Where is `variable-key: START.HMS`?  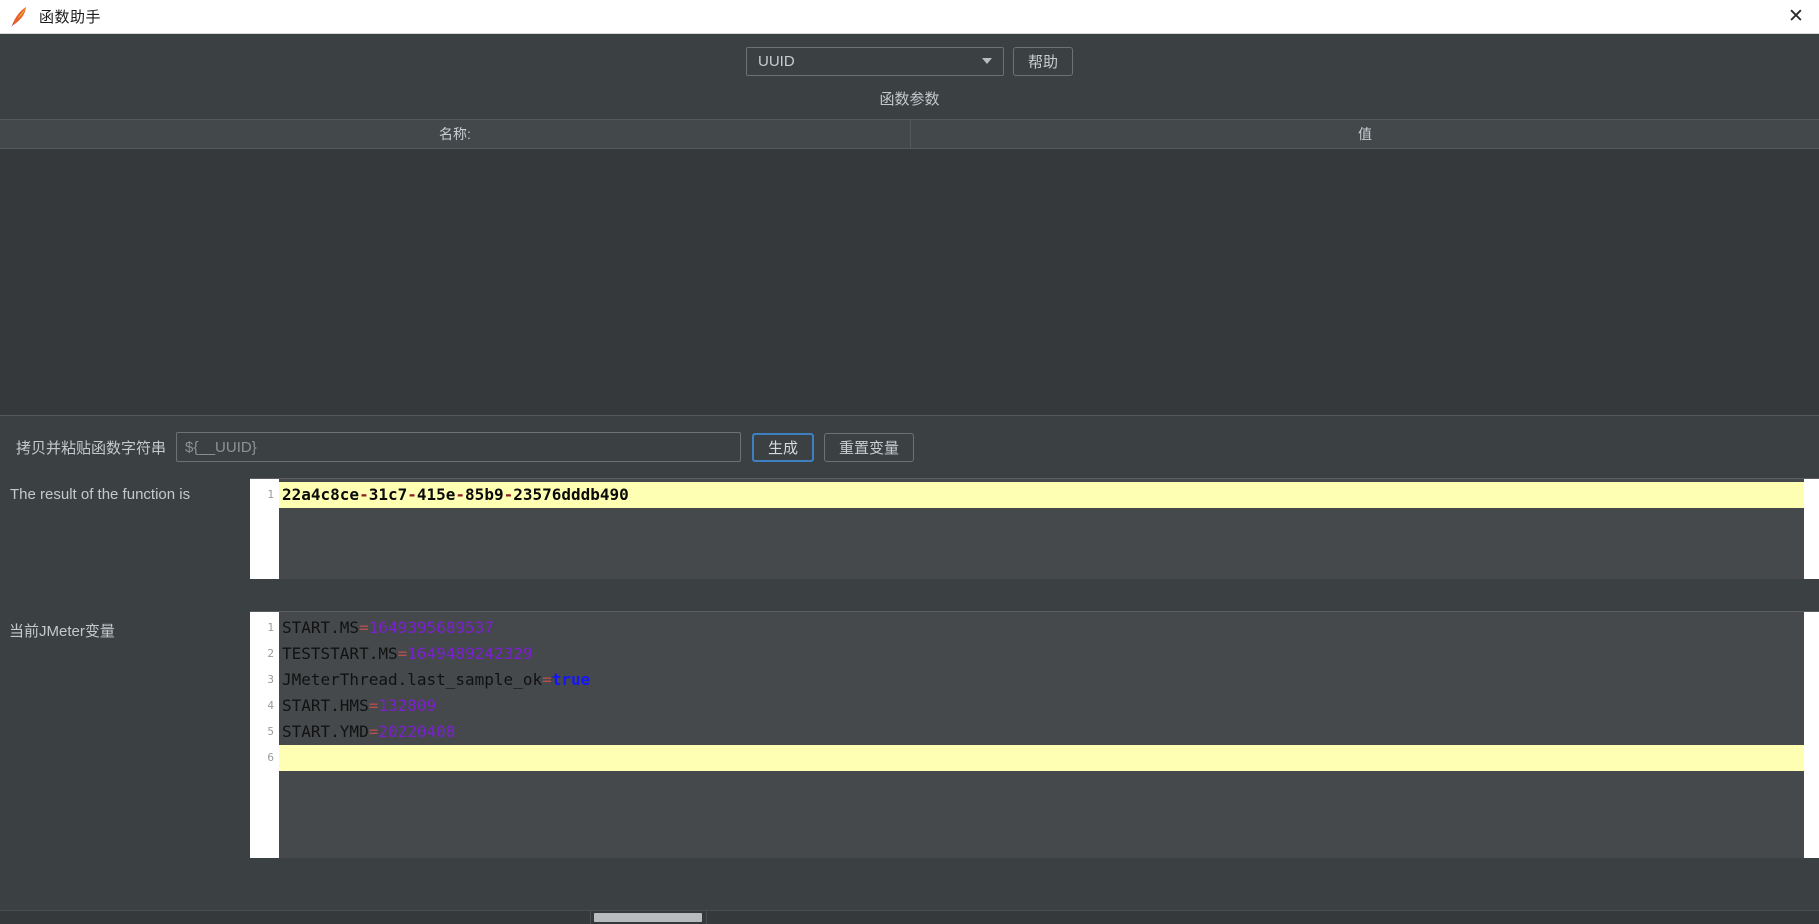 variable-key: START.HMS is located at coordinates (325, 705).